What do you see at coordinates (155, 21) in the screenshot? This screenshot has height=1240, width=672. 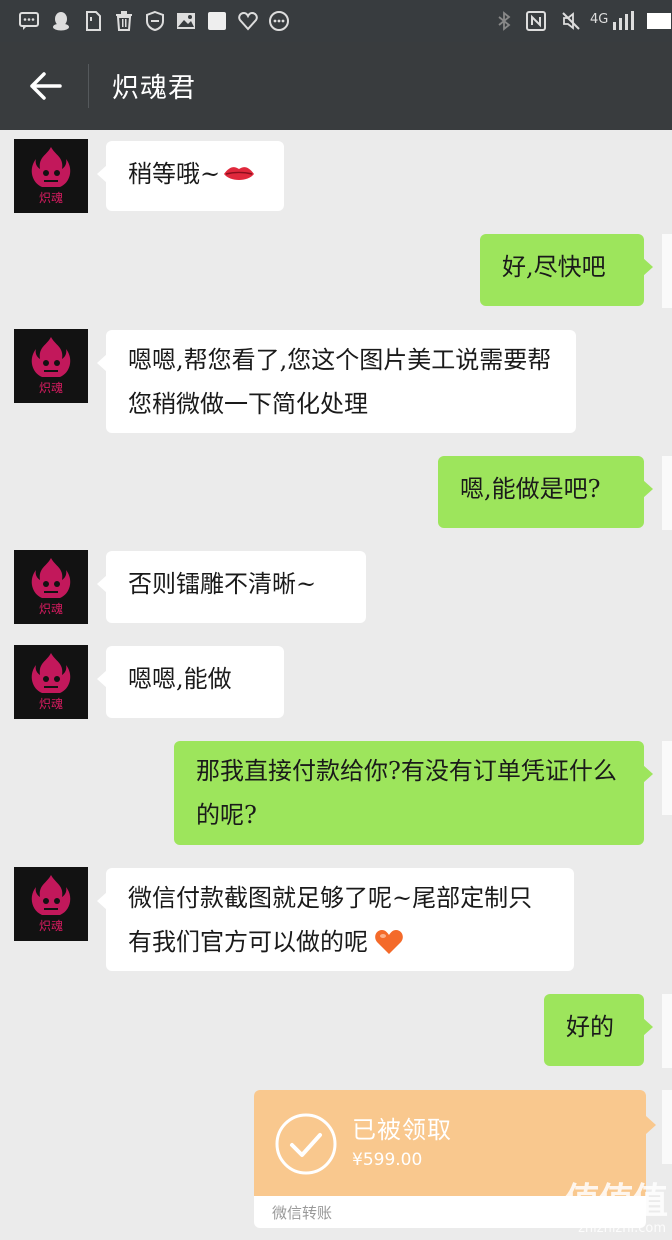 I see `shield-icon` at bounding box center [155, 21].